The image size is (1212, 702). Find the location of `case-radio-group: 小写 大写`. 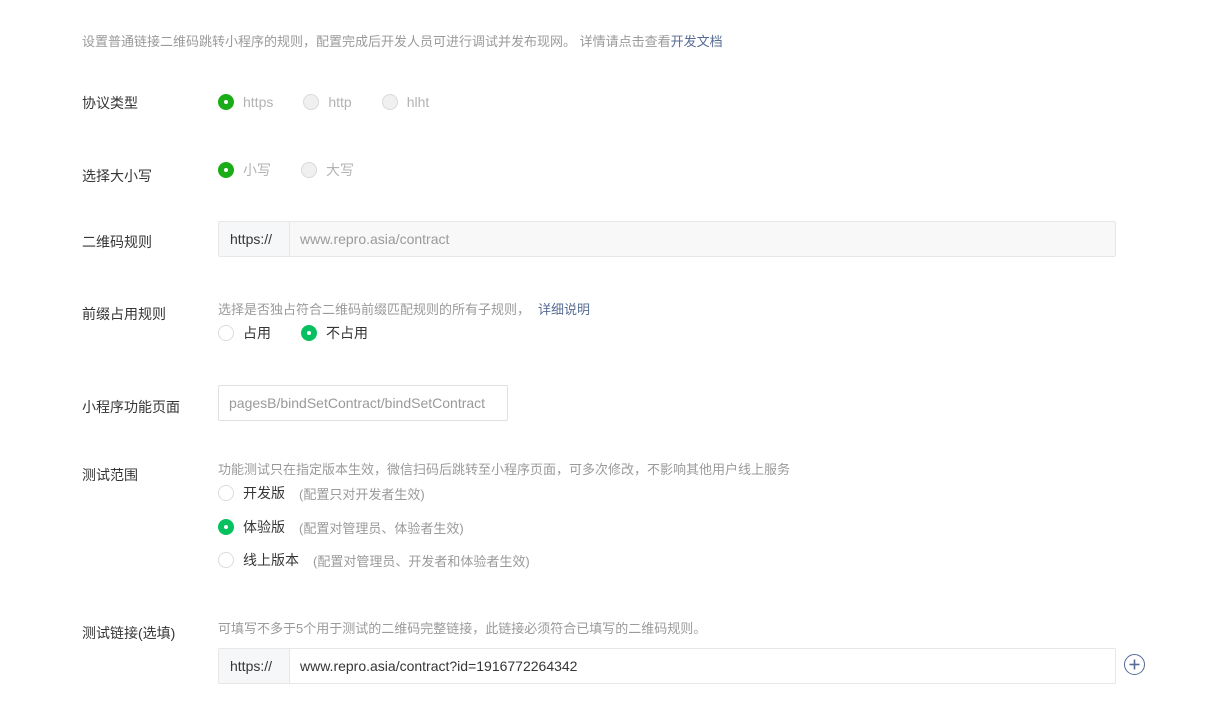

case-radio-group: 小写 大写 is located at coordinates (301, 170).